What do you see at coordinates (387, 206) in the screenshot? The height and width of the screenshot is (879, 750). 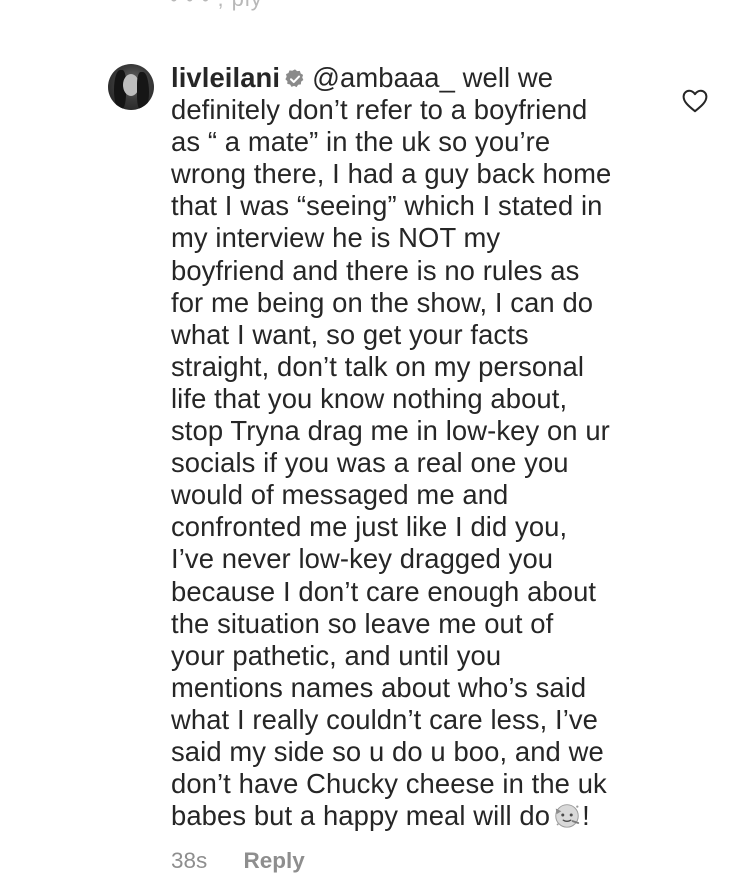 I see `comment-text-line: that I was “seeing” which I stated in` at bounding box center [387, 206].